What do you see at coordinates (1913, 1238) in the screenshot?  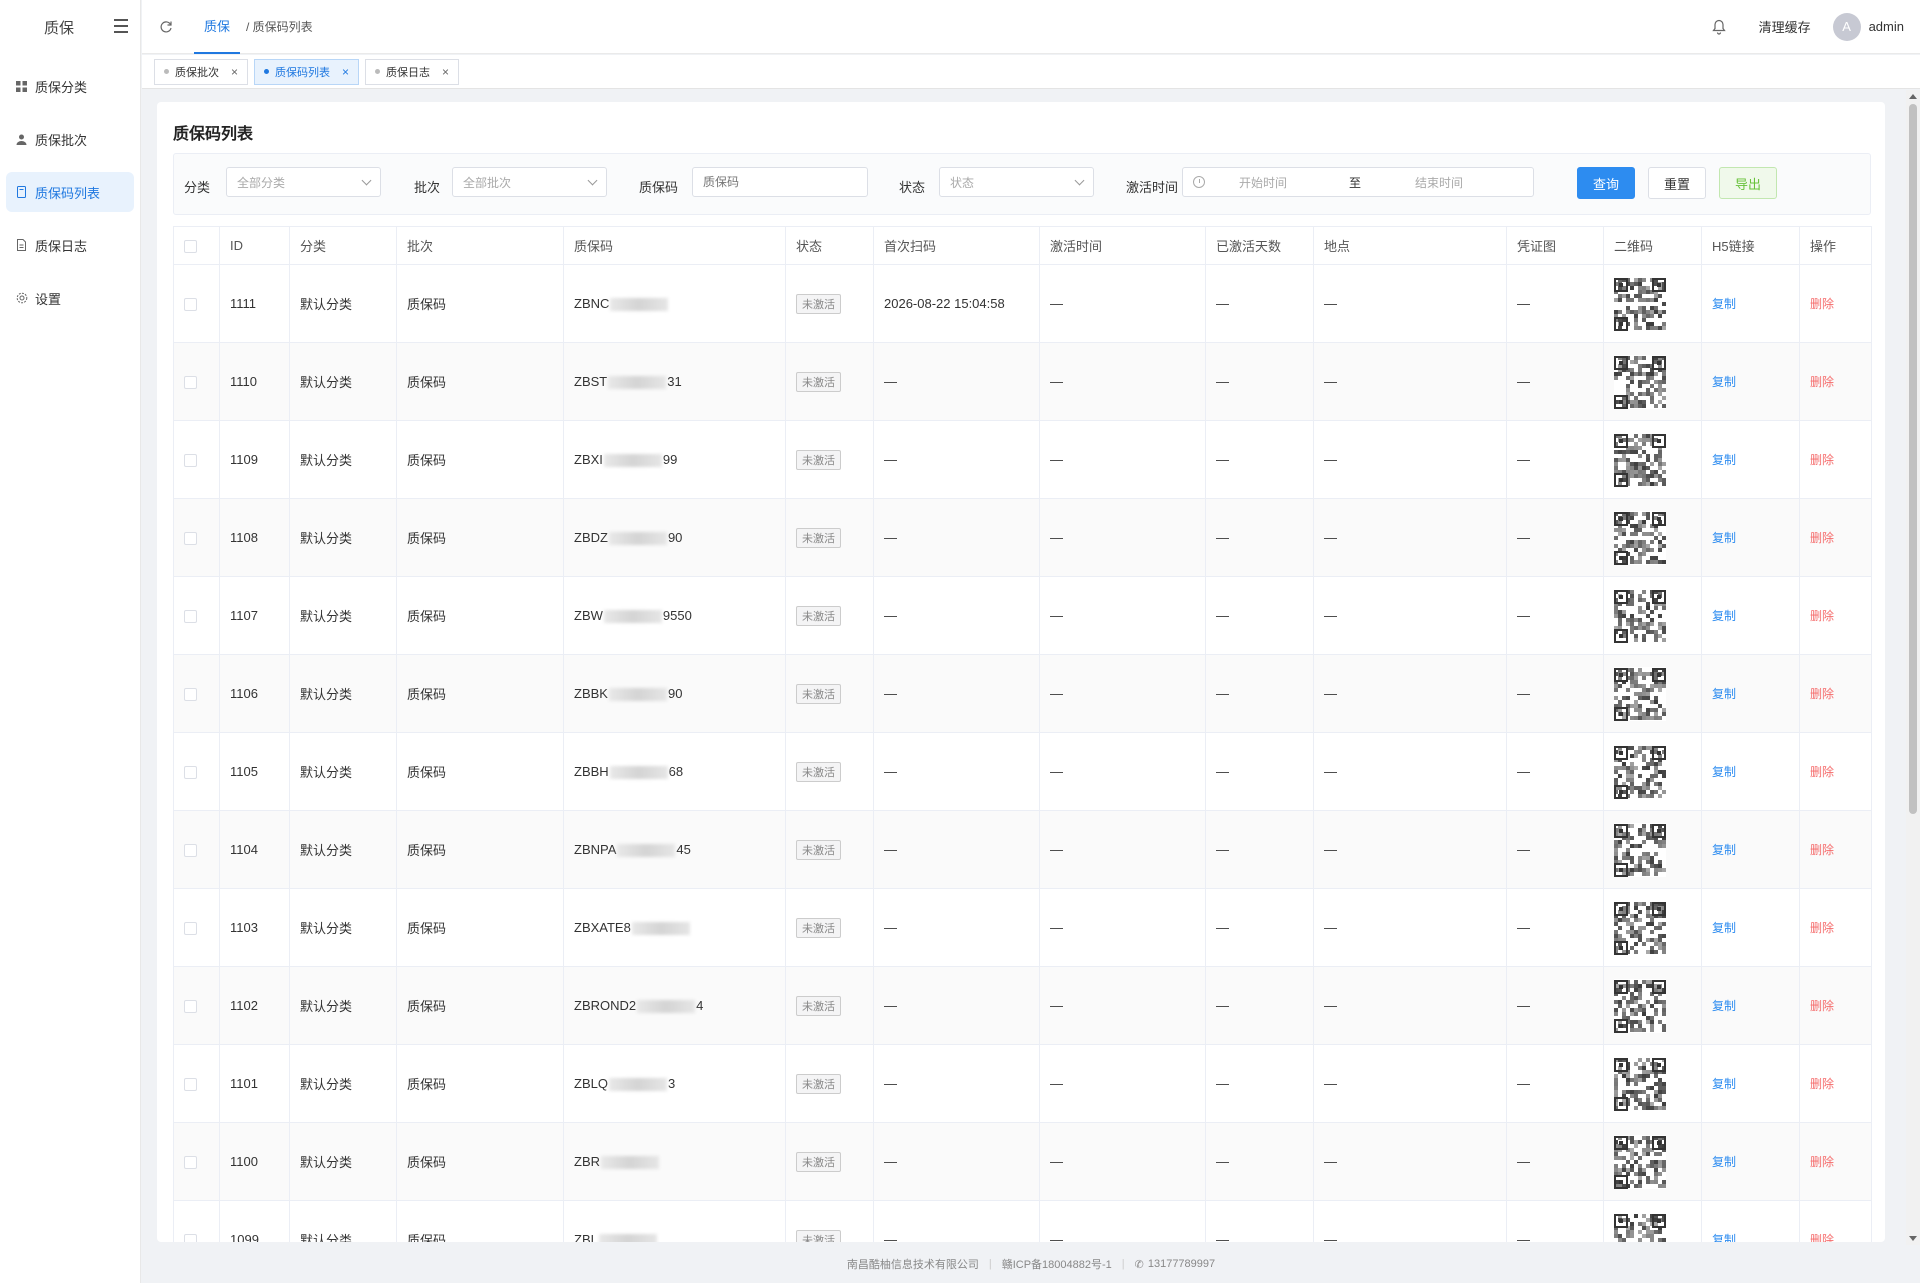 I see `scroll-down-icon` at bounding box center [1913, 1238].